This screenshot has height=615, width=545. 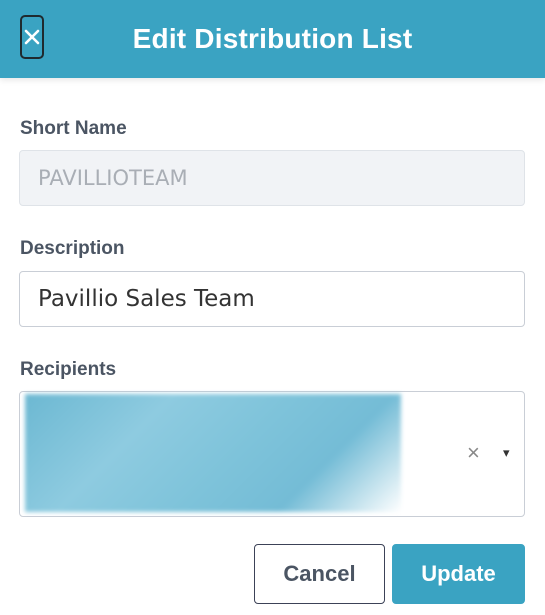 What do you see at coordinates (272, 299) in the screenshot?
I see `description-field: Pavillio Sales Team` at bounding box center [272, 299].